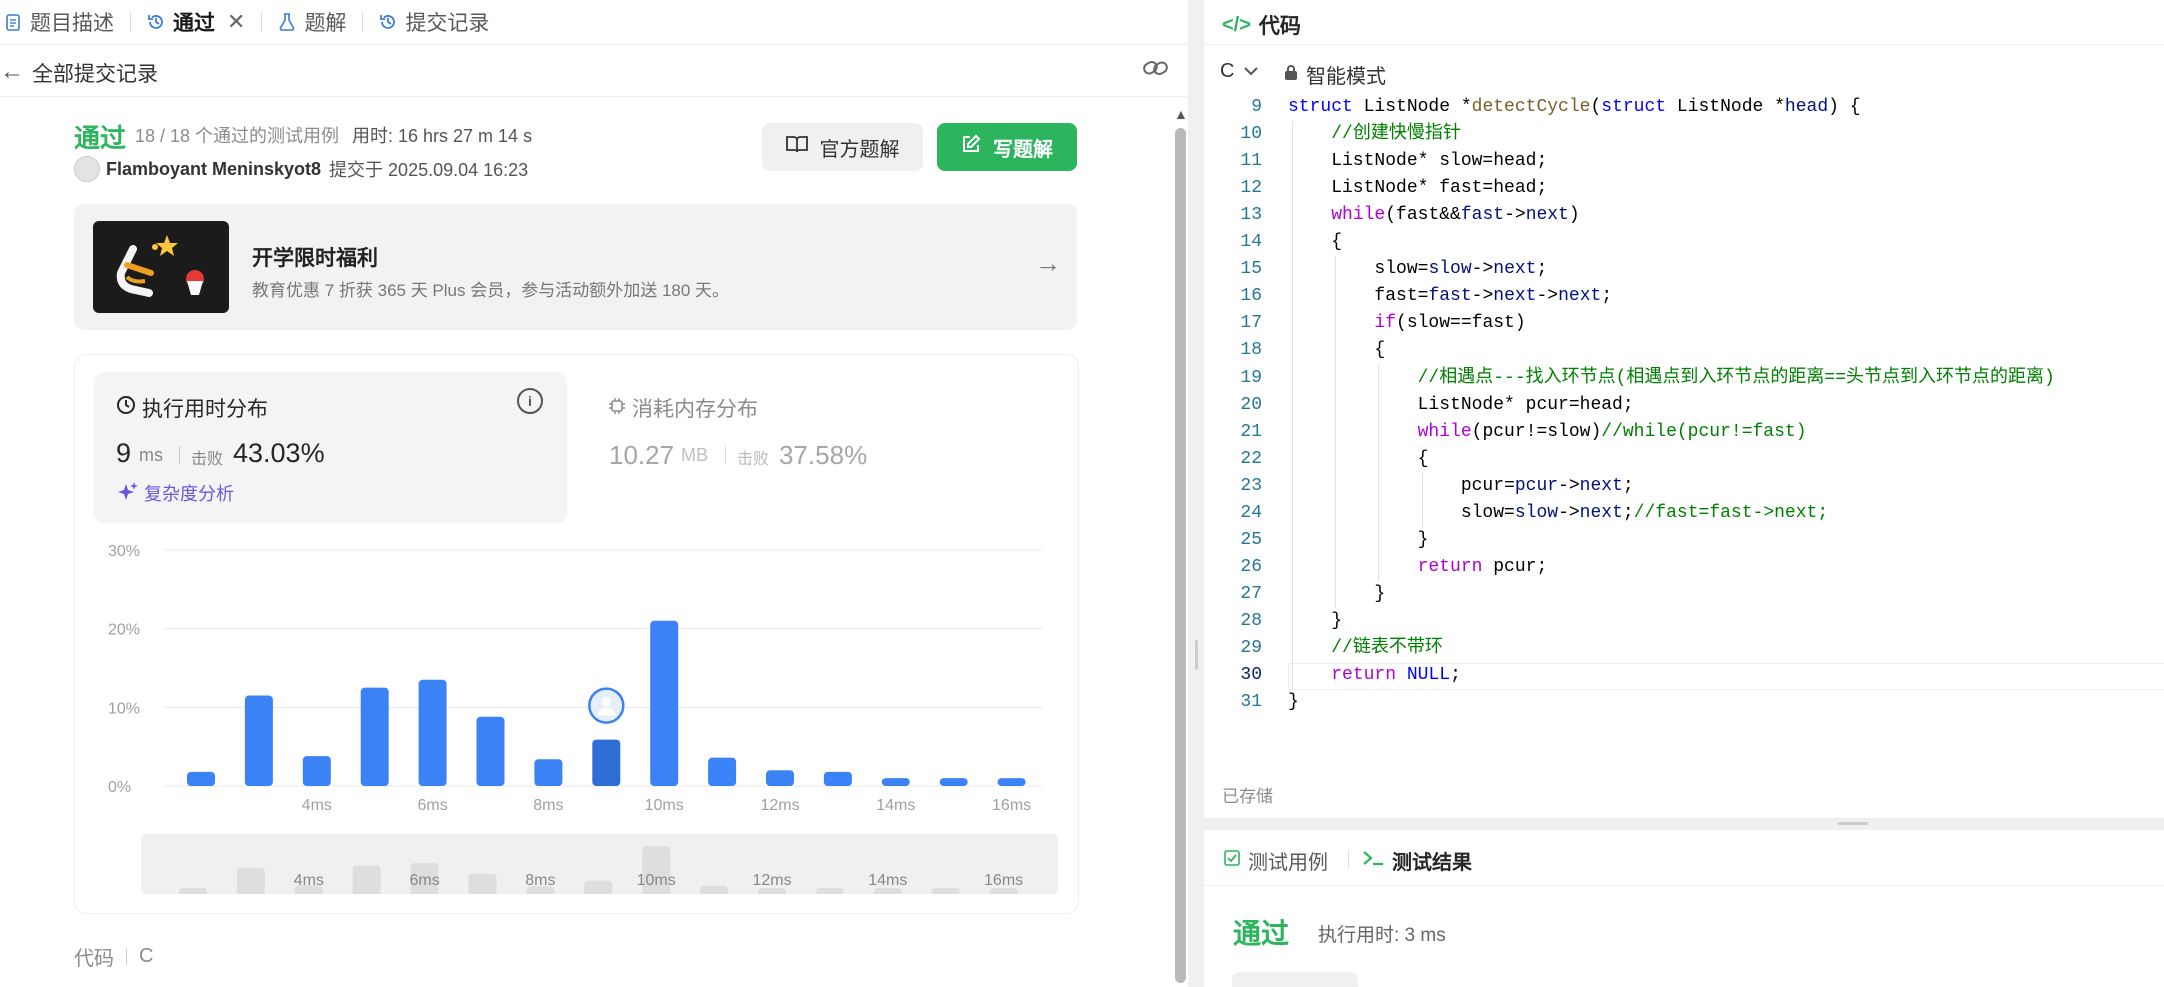 The height and width of the screenshot is (987, 2164). I want to click on smart-mode-toggle: 智能模式, so click(1335, 74).